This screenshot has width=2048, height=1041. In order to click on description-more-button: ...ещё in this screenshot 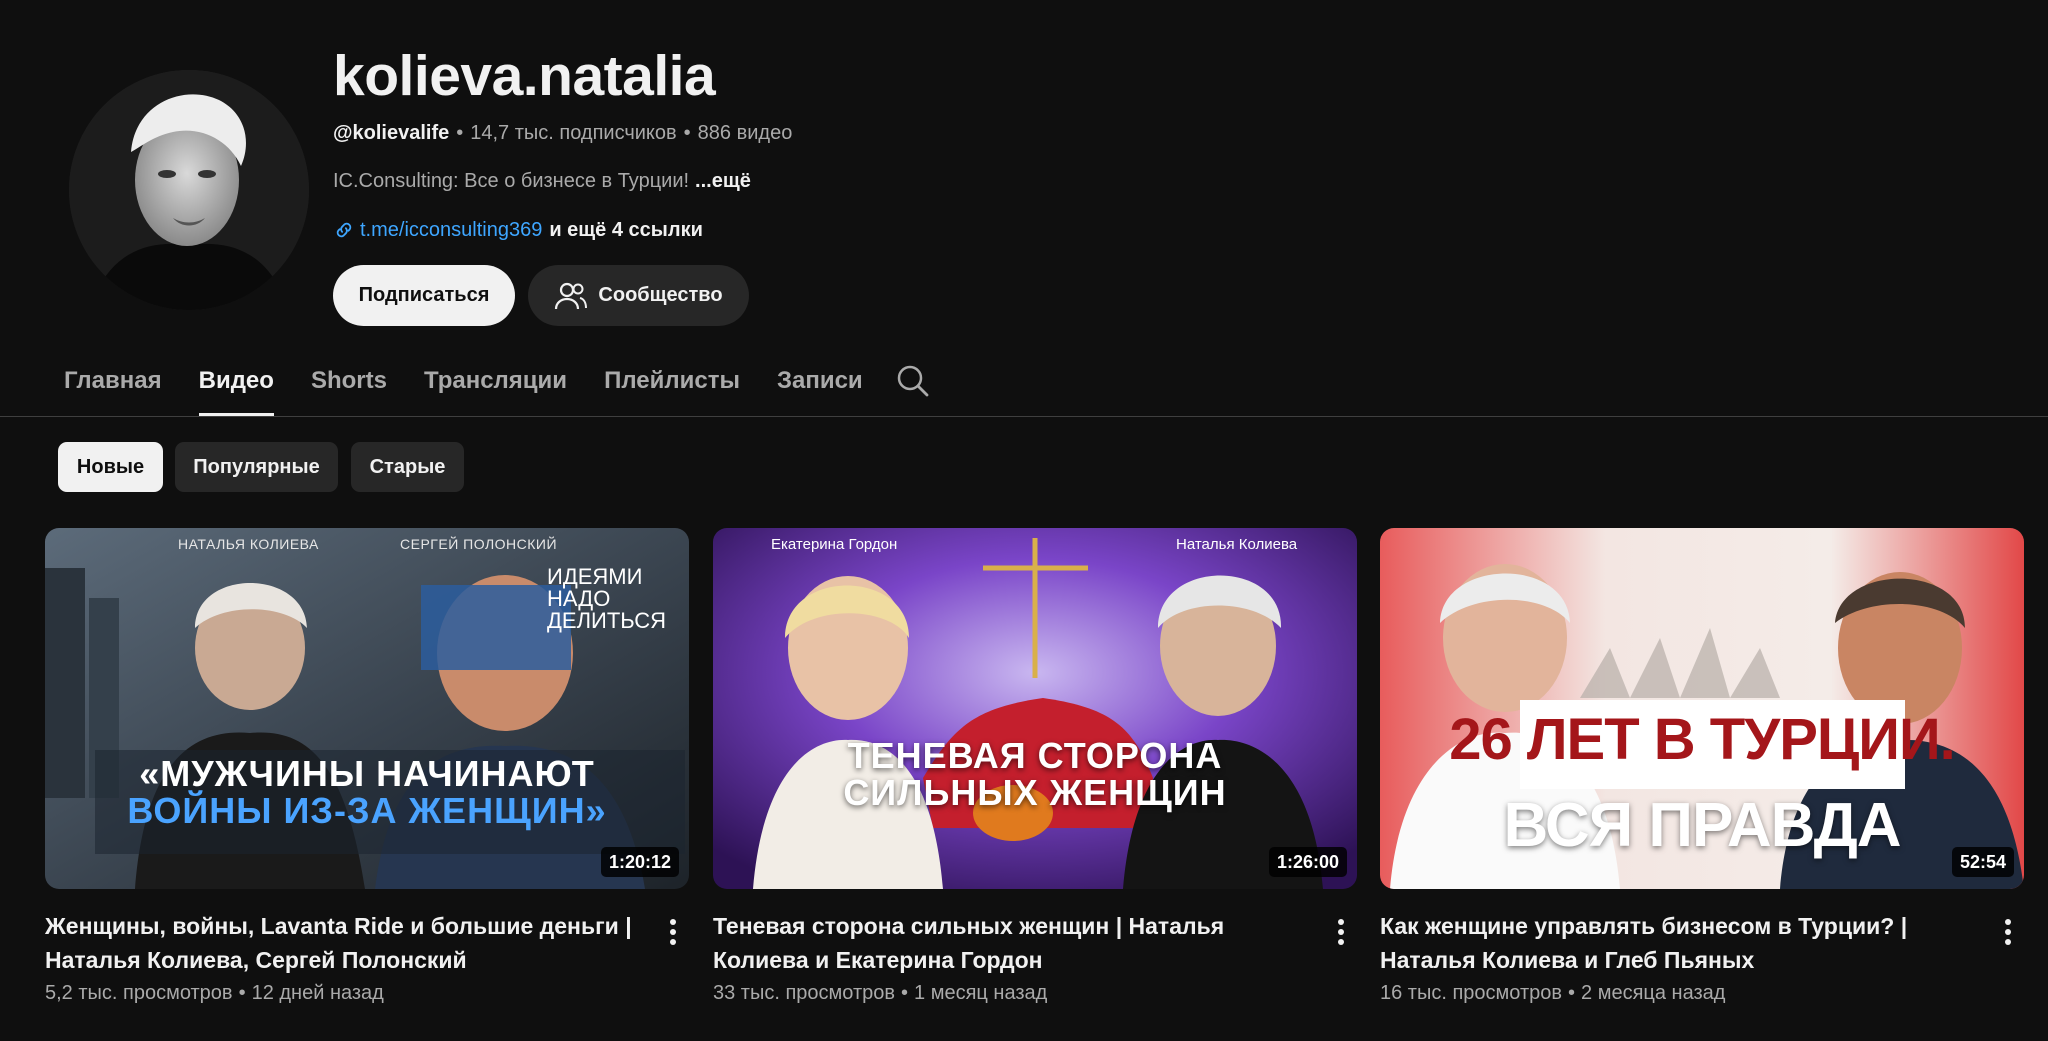, I will do `click(723, 181)`.